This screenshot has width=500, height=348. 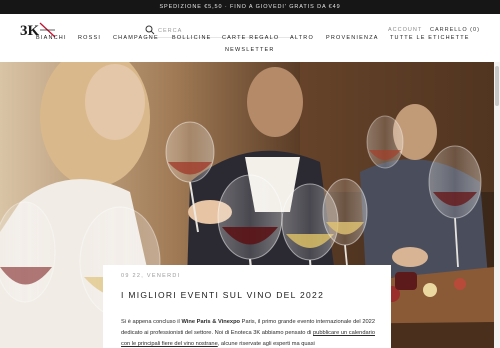 What do you see at coordinates (497, 205) in the screenshot?
I see `page-scrollbar` at bounding box center [497, 205].